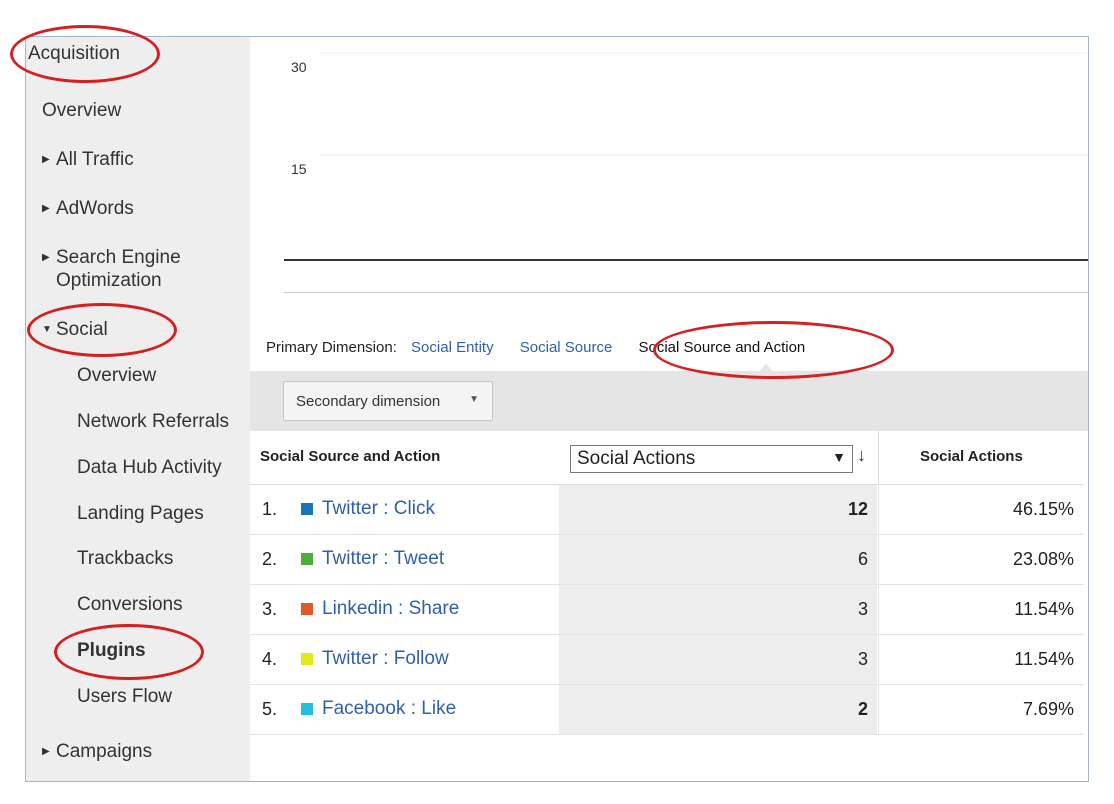  Describe the element at coordinates (111, 650) in the screenshot. I see `sidebar-subitem-plugins: Plugins` at that location.